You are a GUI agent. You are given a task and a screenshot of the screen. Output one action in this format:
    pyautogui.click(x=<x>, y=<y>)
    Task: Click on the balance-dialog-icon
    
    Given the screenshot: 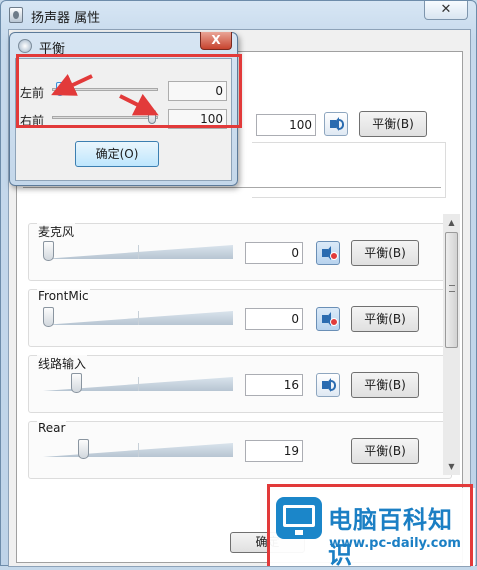 What is the action you would take?
    pyautogui.click(x=25, y=46)
    